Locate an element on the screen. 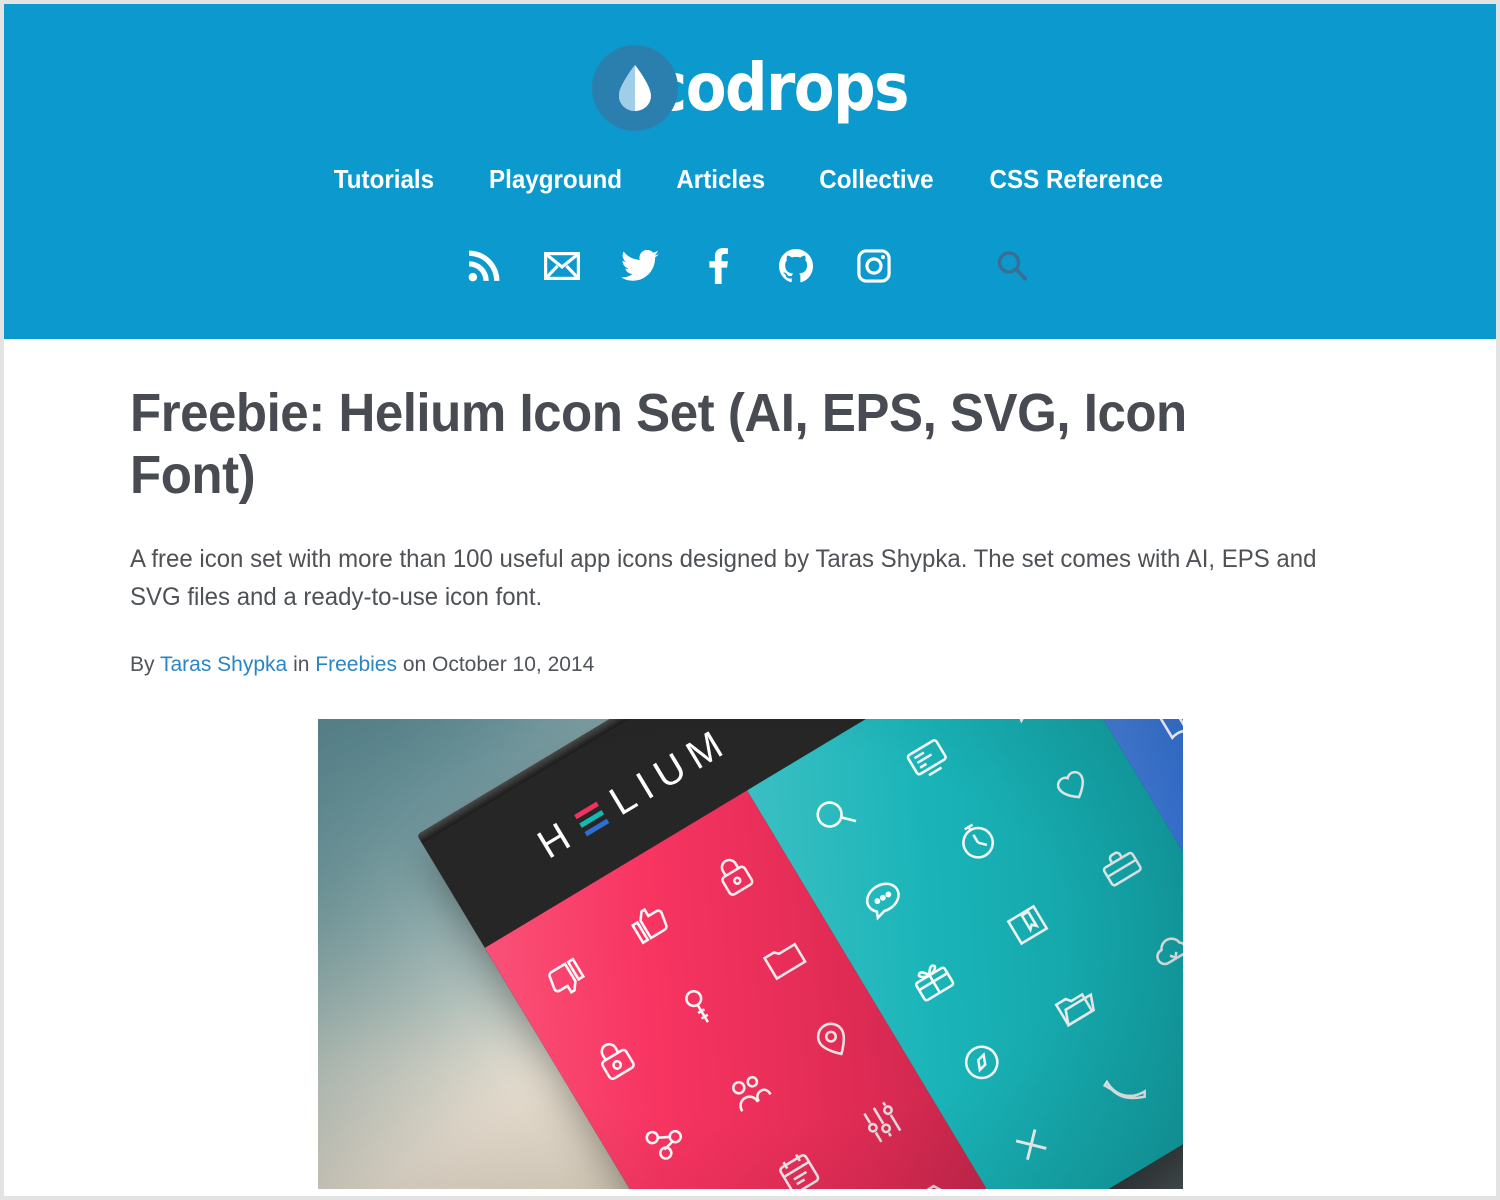 Image resolution: width=1500 pixels, height=1200 pixels. brand-equals-mark is located at coordinates (591, 819).